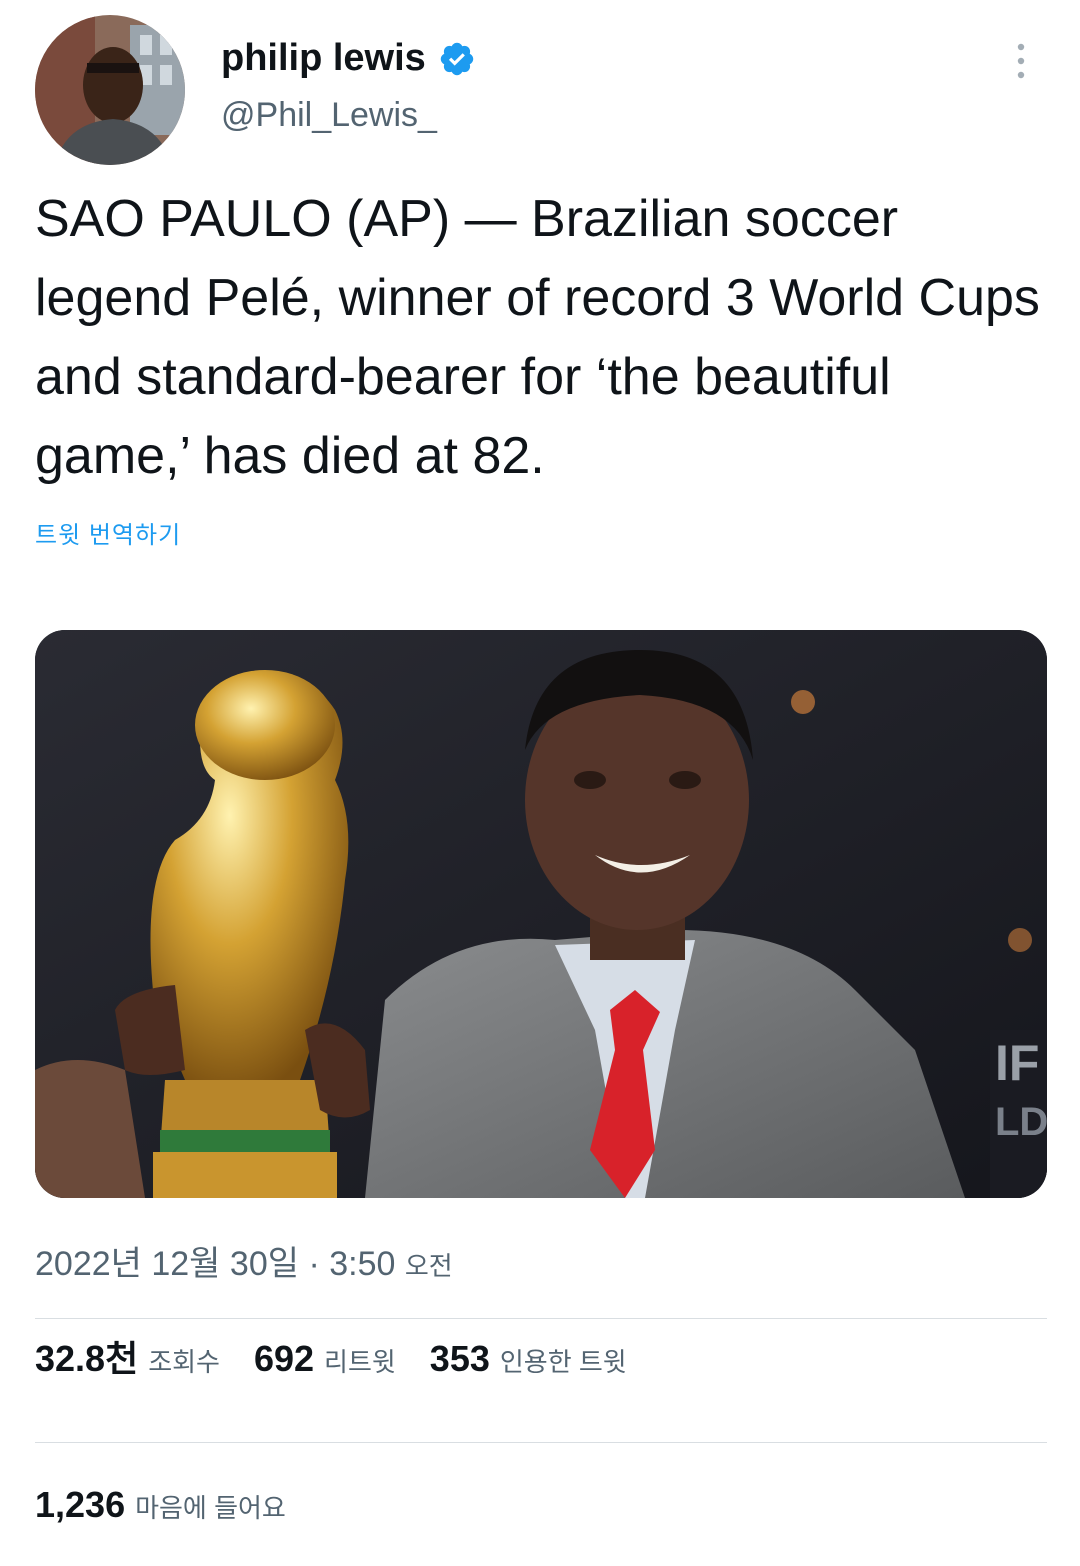  Describe the element at coordinates (459, 1358) in the screenshot. I see `quotes-count: 353` at that location.